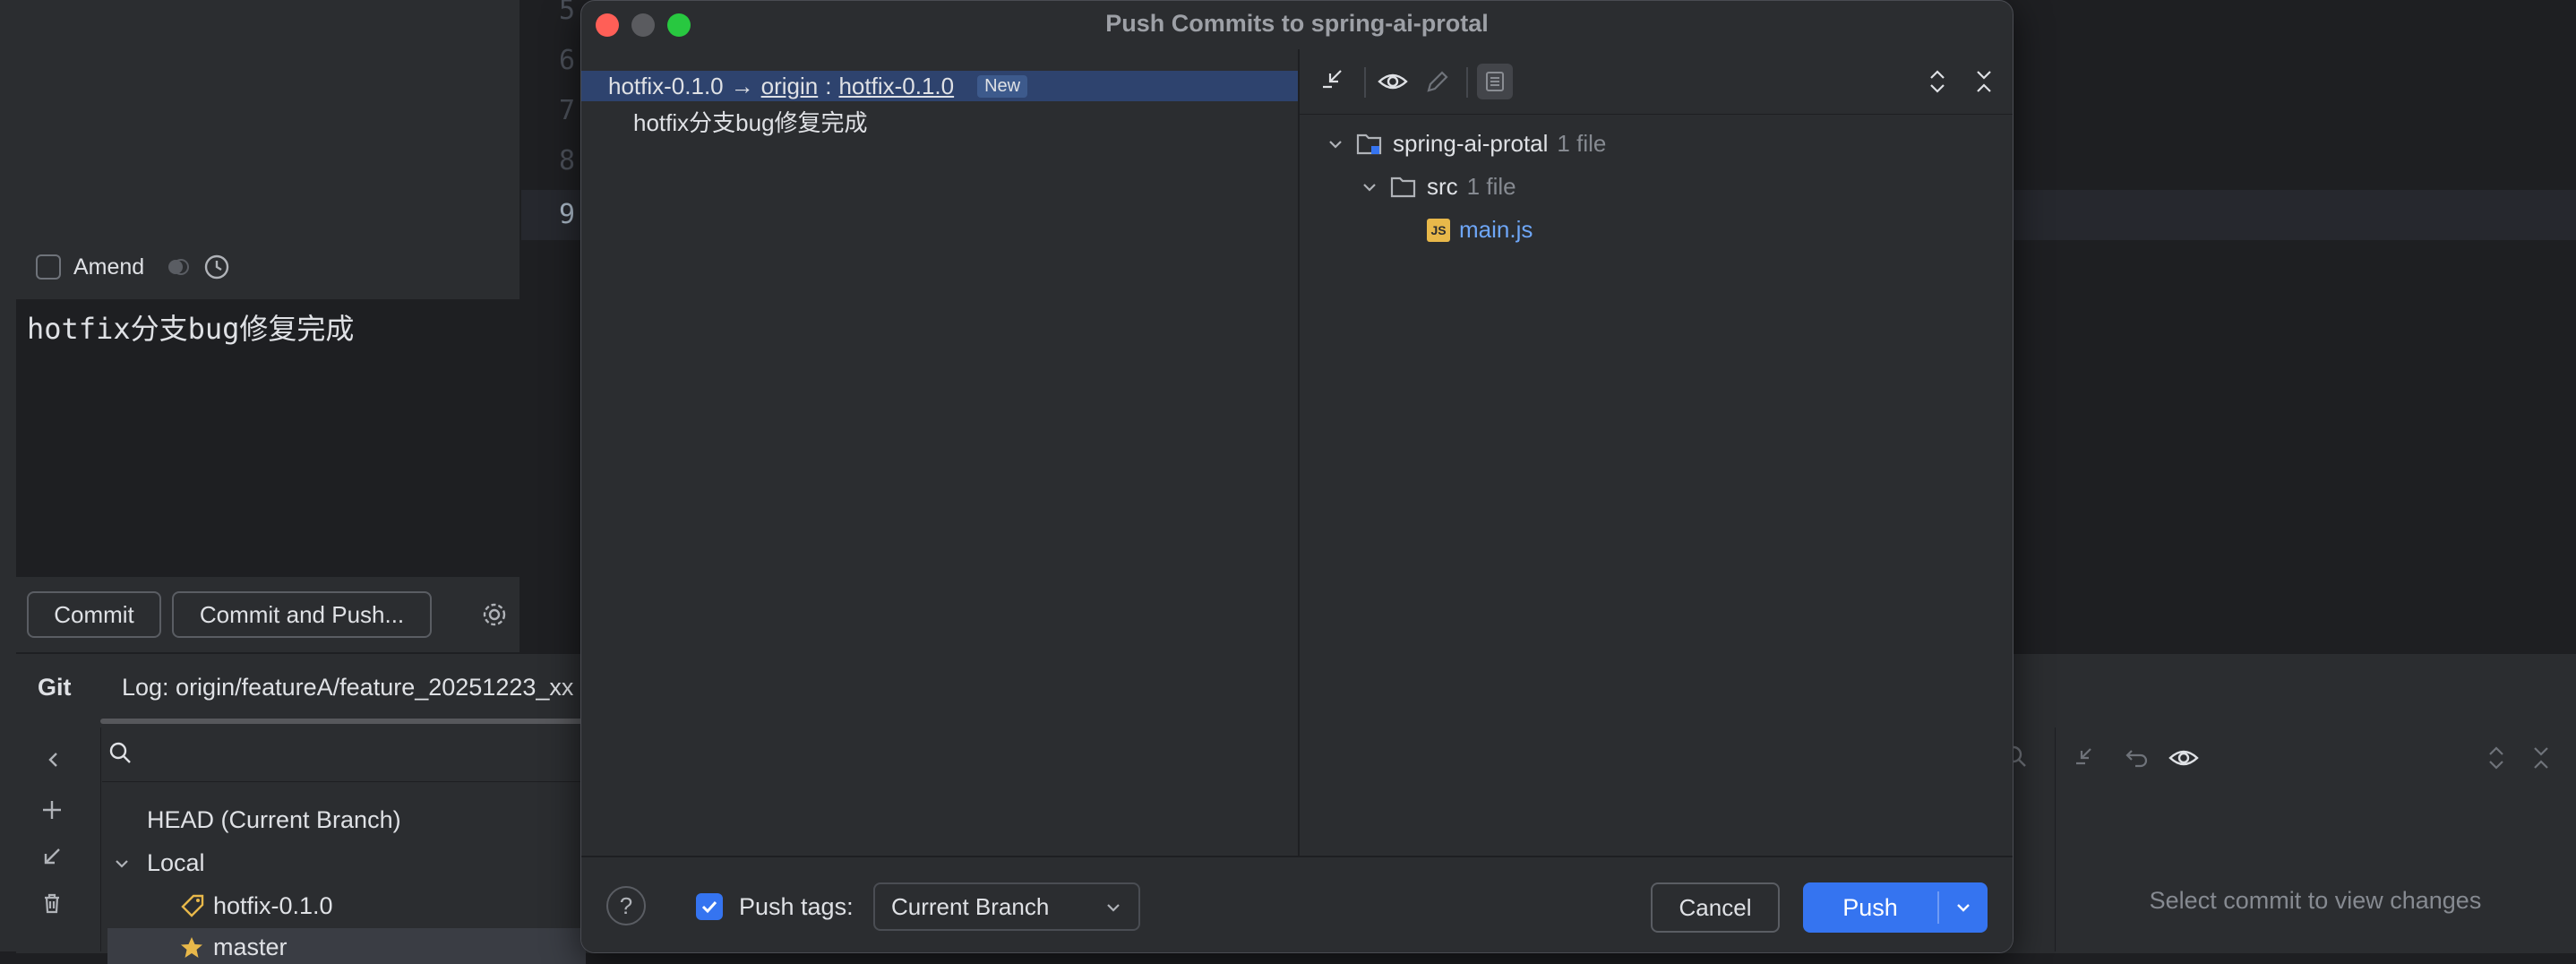 The width and height of the screenshot is (2576, 964). What do you see at coordinates (626, 905) in the screenshot?
I see `help-button: ?` at bounding box center [626, 905].